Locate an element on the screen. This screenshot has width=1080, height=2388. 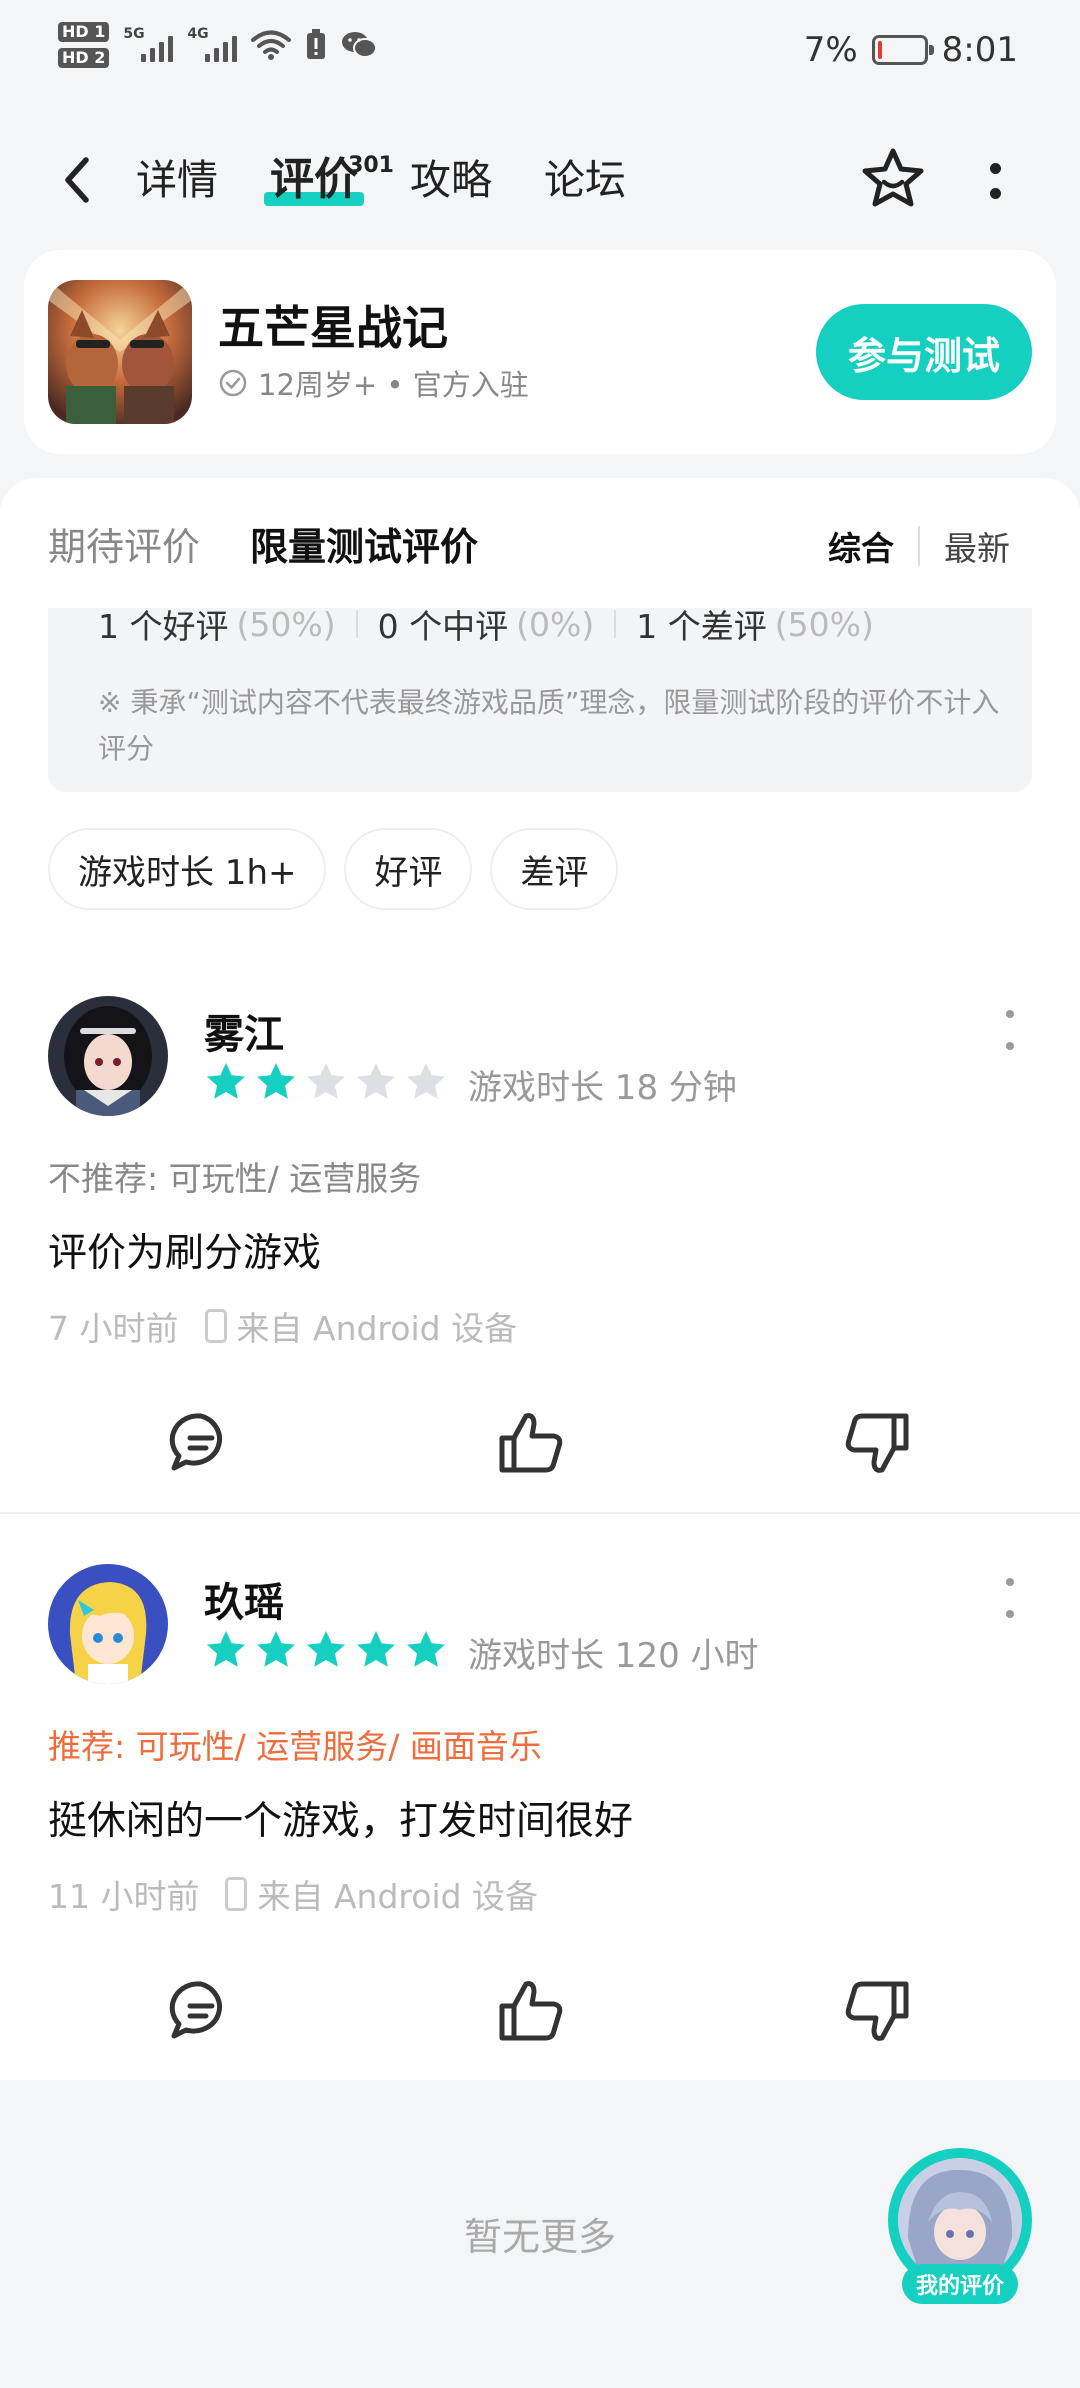
status-right: 7% 8:01 is located at coordinates (911, 50).